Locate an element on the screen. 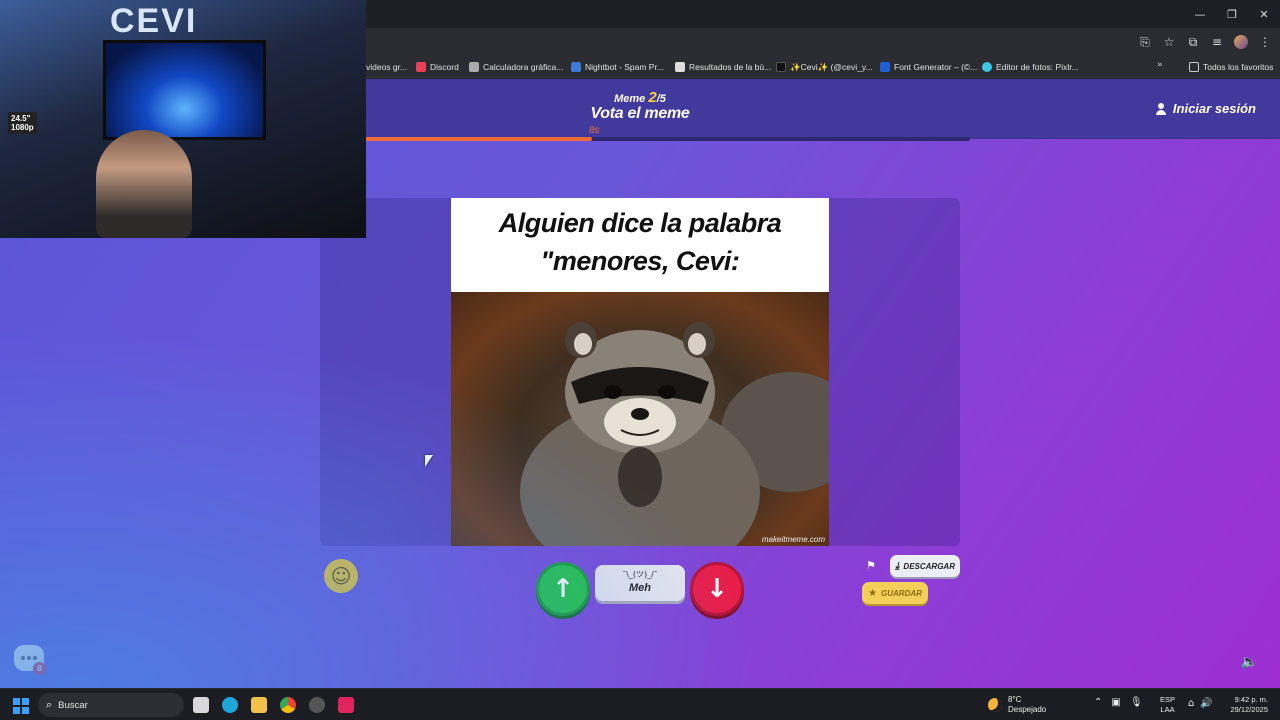  chat-badge: 8 is located at coordinates (39, 668).